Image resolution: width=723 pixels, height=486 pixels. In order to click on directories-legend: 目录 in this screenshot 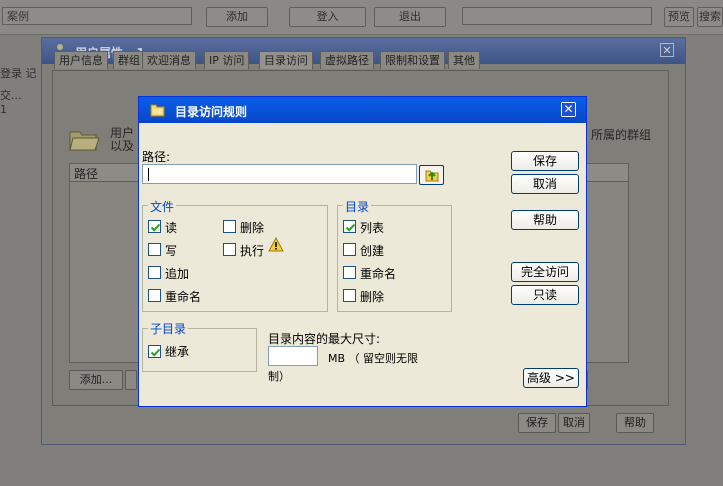, I will do `click(357, 206)`.